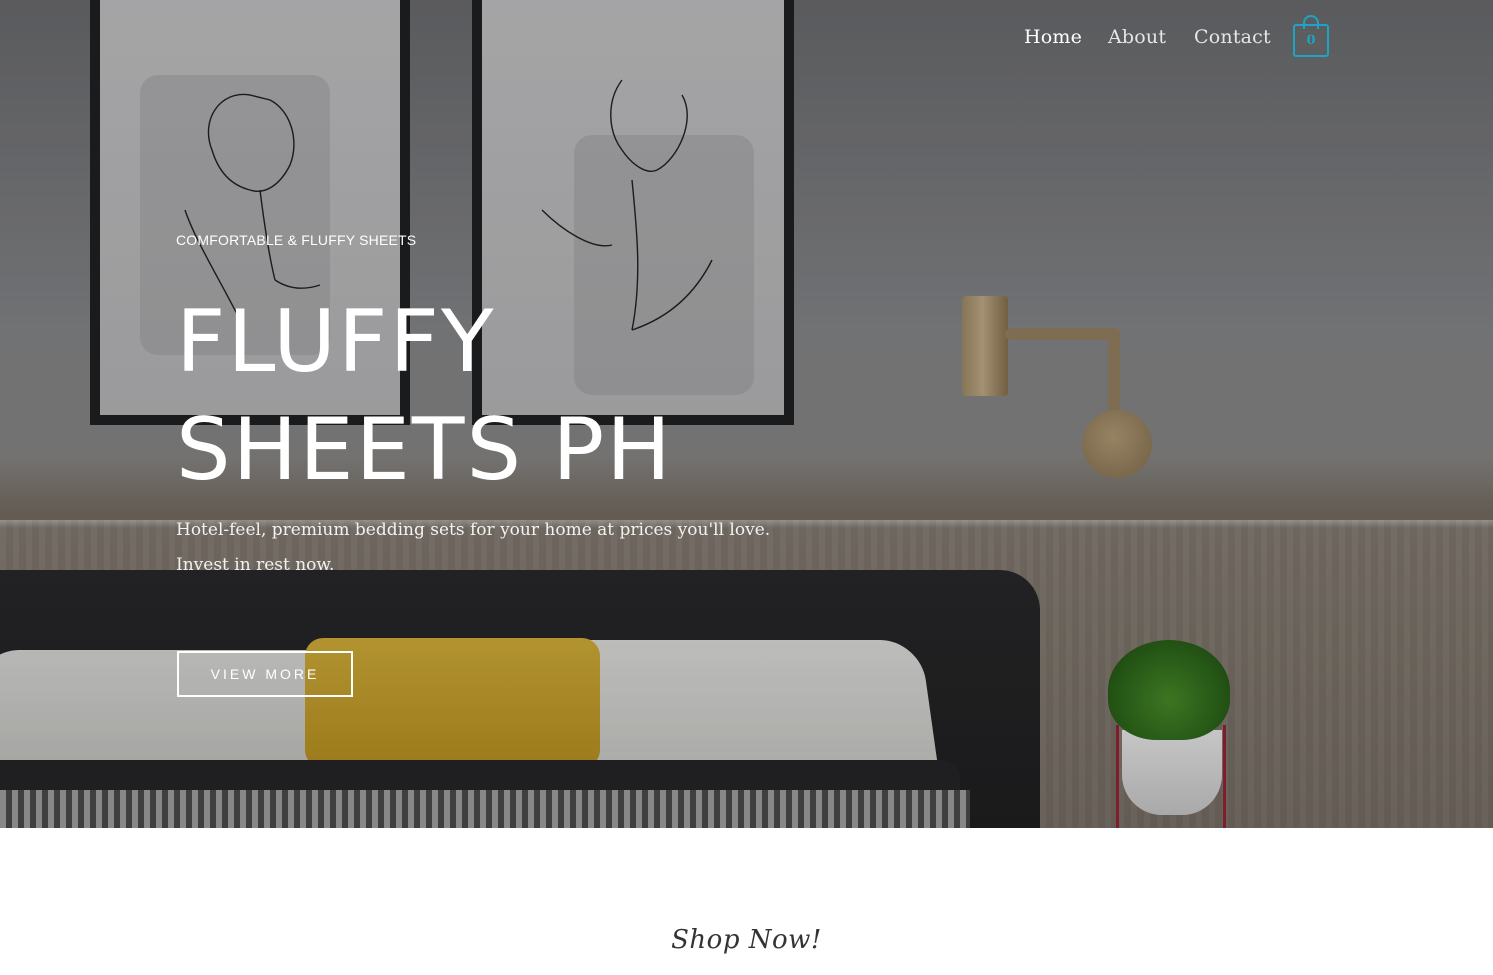 The height and width of the screenshot is (975, 1493). What do you see at coordinates (1137, 37) in the screenshot?
I see `nav-about-link: About` at bounding box center [1137, 37].